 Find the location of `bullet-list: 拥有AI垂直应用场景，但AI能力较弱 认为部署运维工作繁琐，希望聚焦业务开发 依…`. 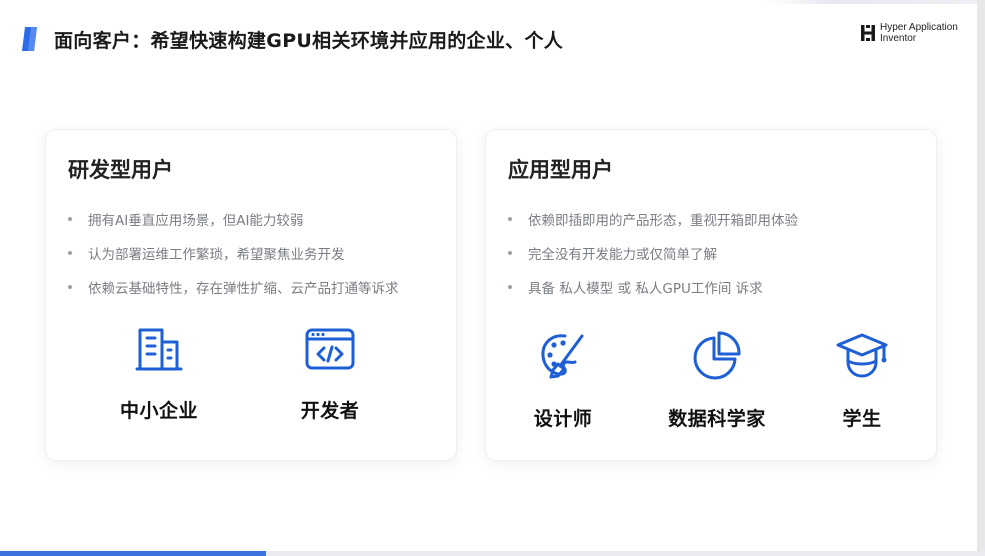

bullet-list: 拥有AI垂直应用场景，但AI能力较弱 认为部署运维工作繁琐，希望聚焦业务开发 依… is located at coordinates (233, 253).